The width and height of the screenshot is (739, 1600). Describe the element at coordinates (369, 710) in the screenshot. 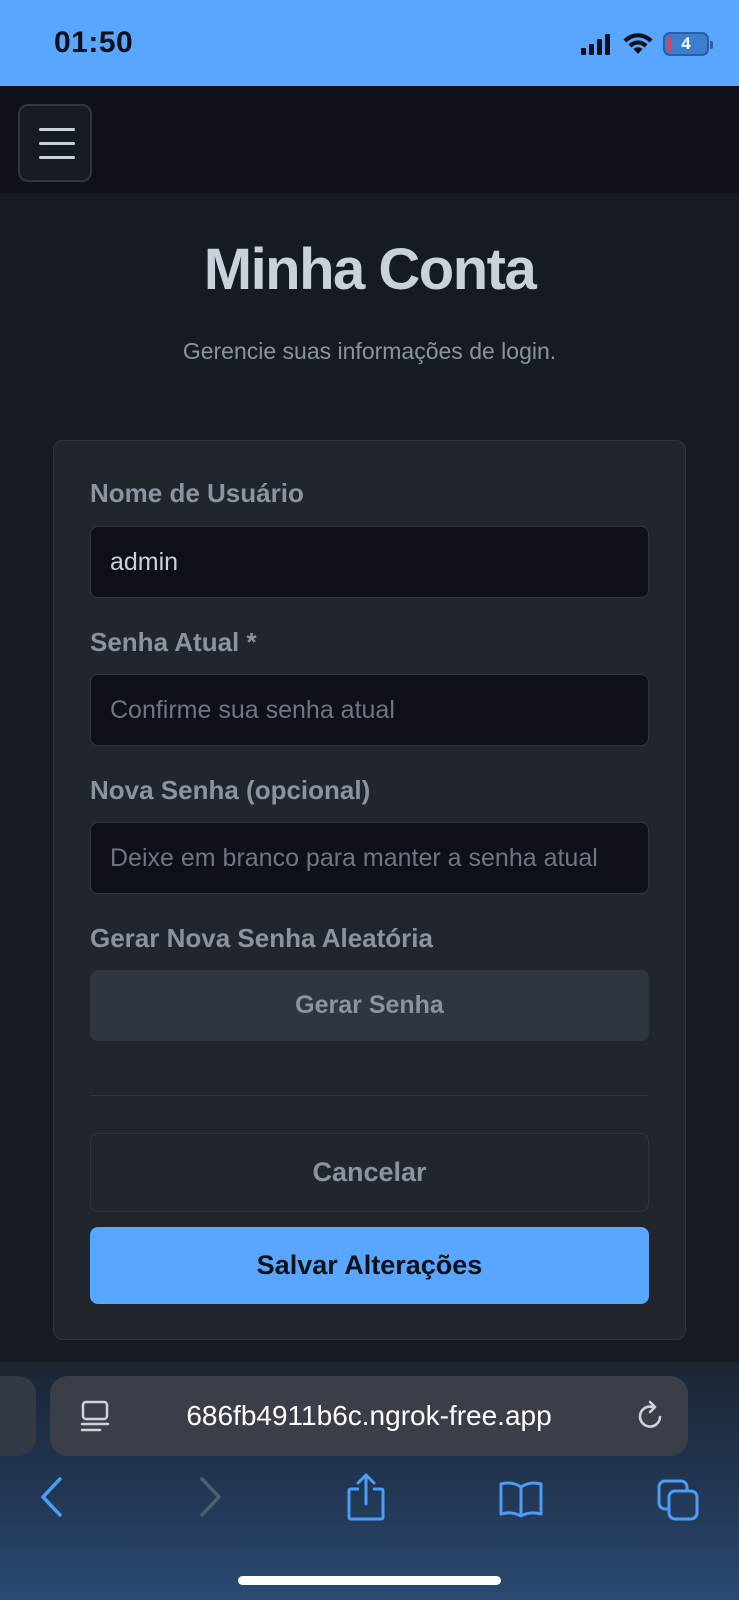

I see `current-password-input` at that location.